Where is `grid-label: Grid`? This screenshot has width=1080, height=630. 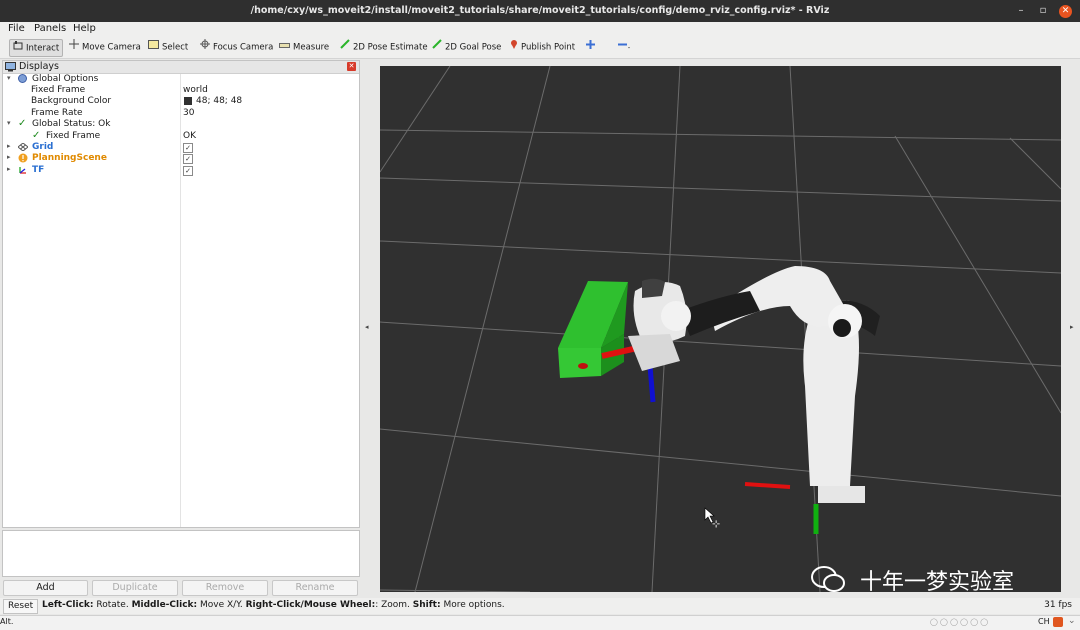 grid-label: Grid is located at coordinates (43, 147).